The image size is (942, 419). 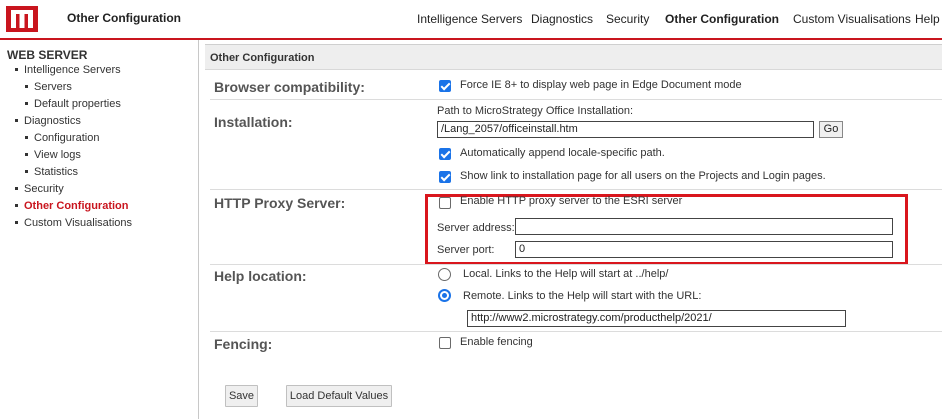 I want to click on enable-fencing-checkbox, so click(x=445, y=343).